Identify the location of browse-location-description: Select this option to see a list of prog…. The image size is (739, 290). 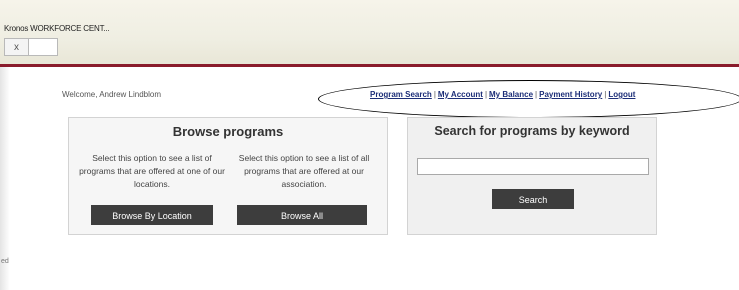
(152, 171).